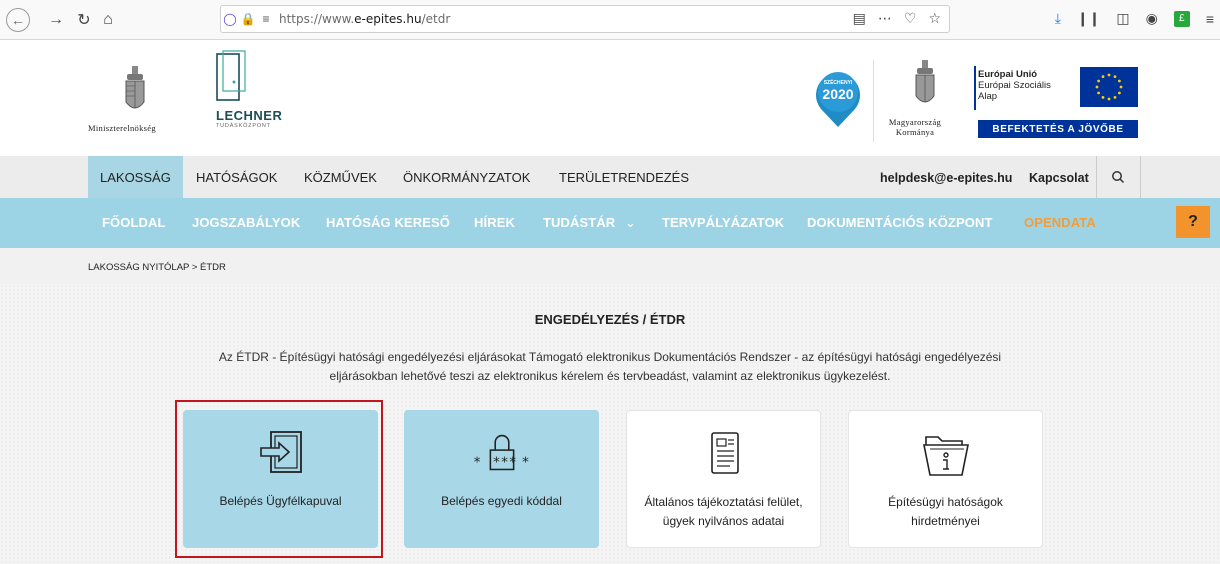 This screenshot has width=1220, height=564. Describe the element at coordinates (134, 223) in the screenshot. I see `subnav-fooldal: FŐOLDAL` at that location.